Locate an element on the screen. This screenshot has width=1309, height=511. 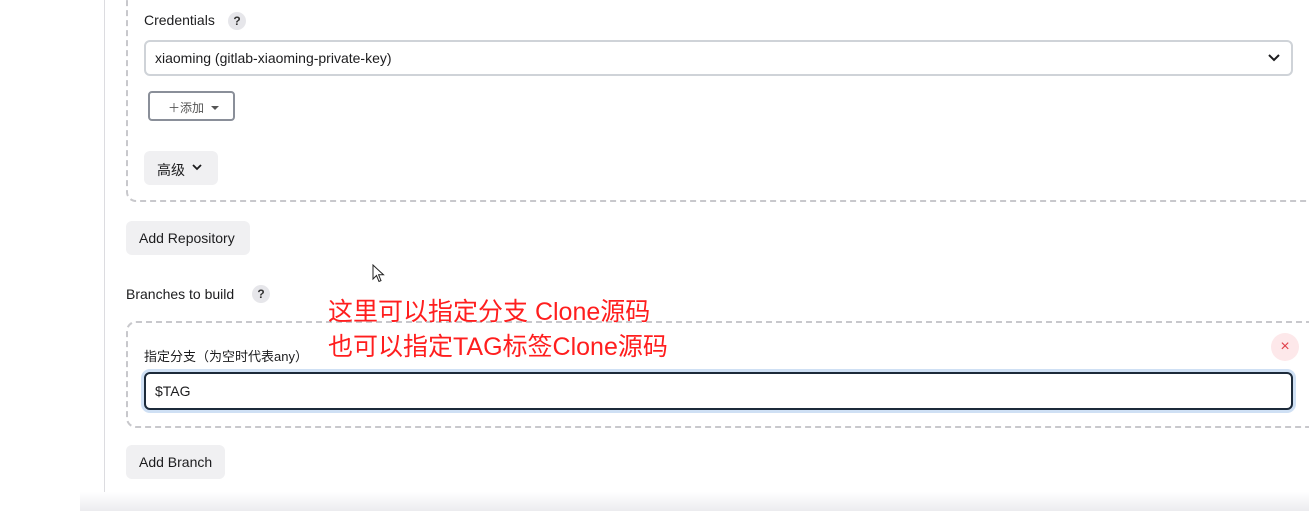
left-divider is located at coordinates (104, 255).